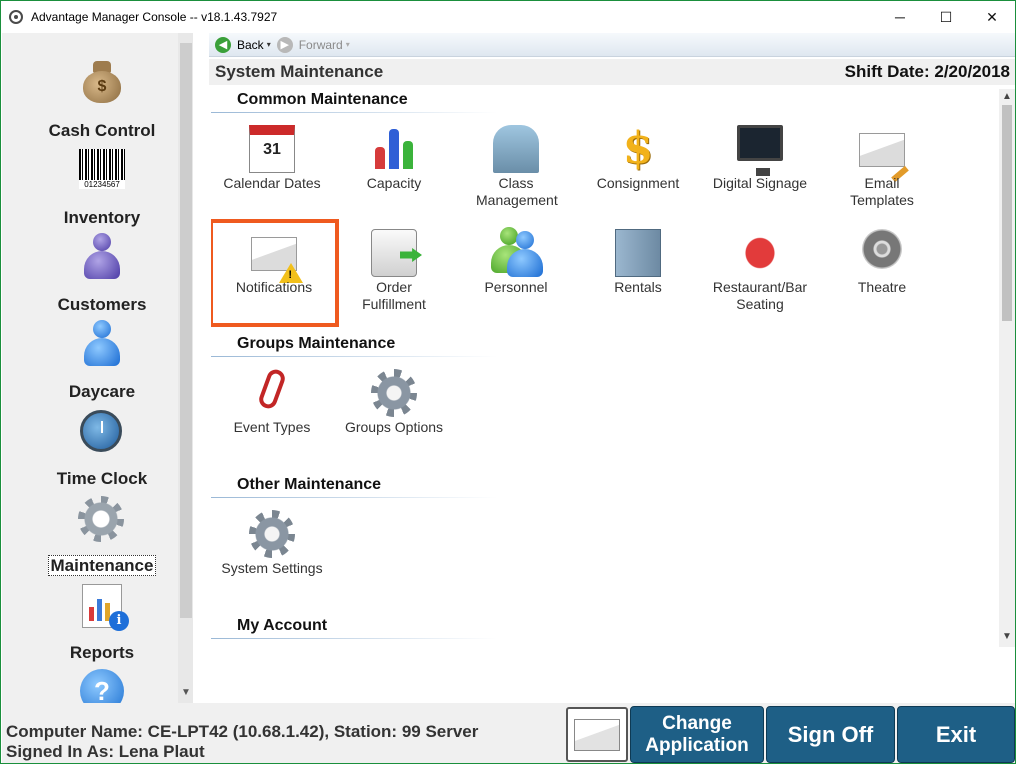 This screenshot has height=764, width=1016. I want to click on help-icon: ?, so click(102, 686).